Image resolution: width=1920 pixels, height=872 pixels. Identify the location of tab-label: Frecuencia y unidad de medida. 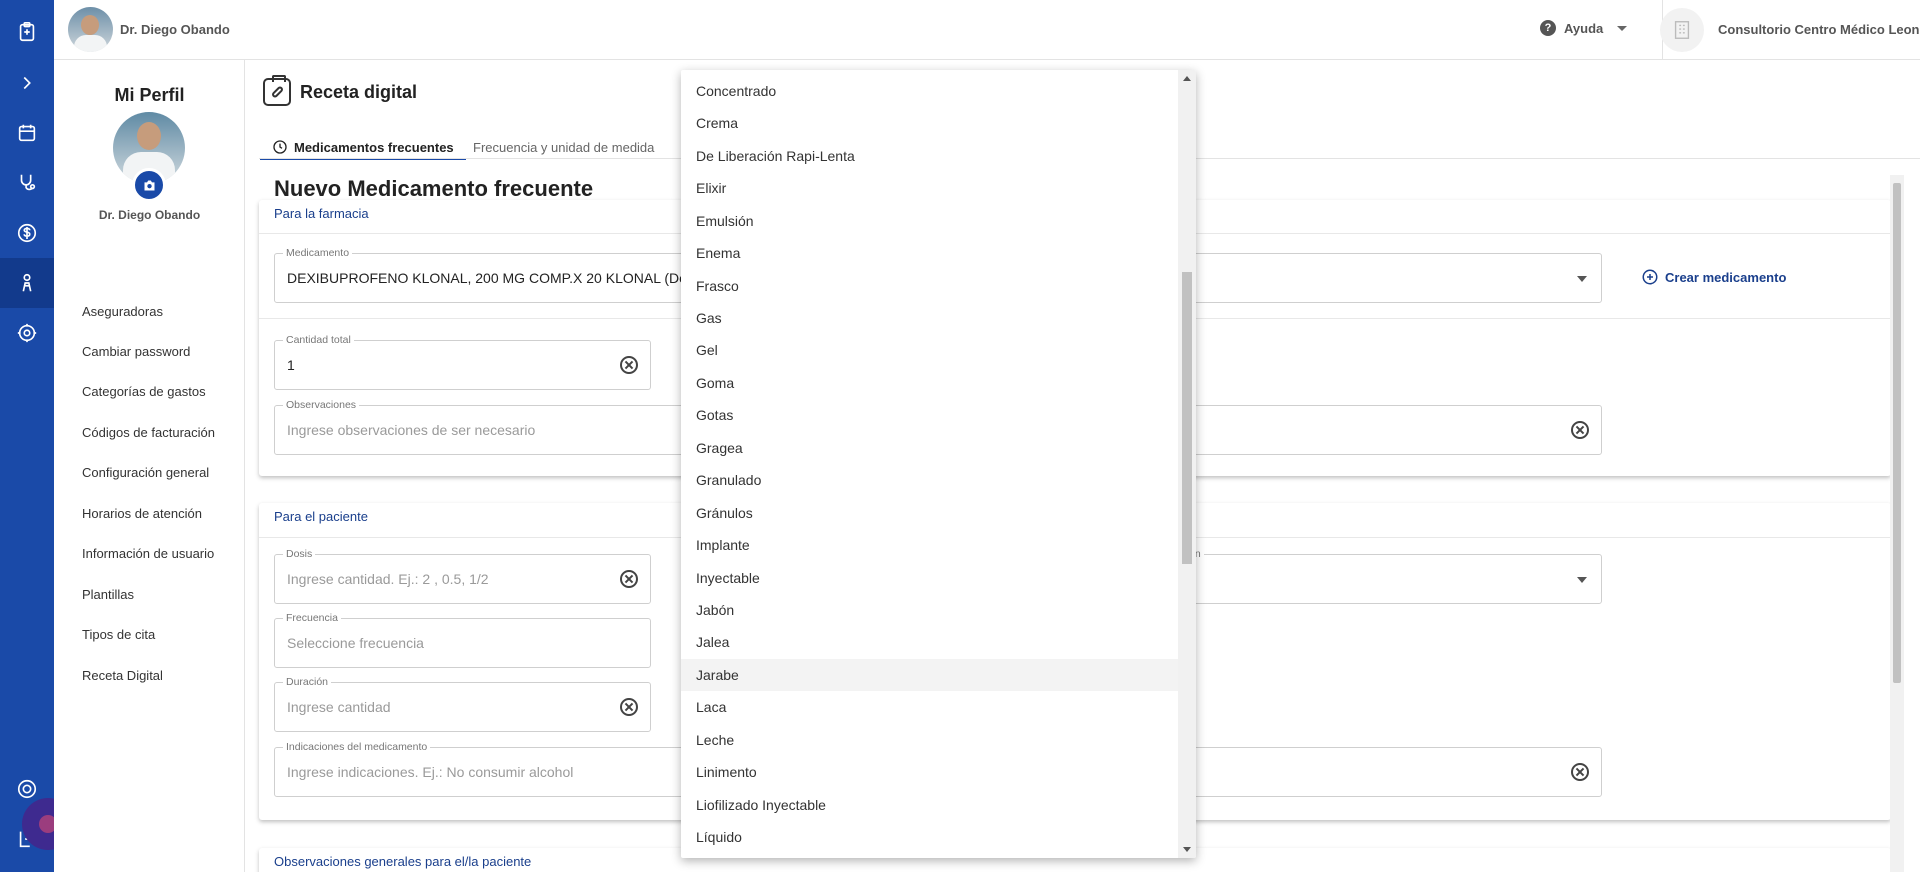
(564, 147).